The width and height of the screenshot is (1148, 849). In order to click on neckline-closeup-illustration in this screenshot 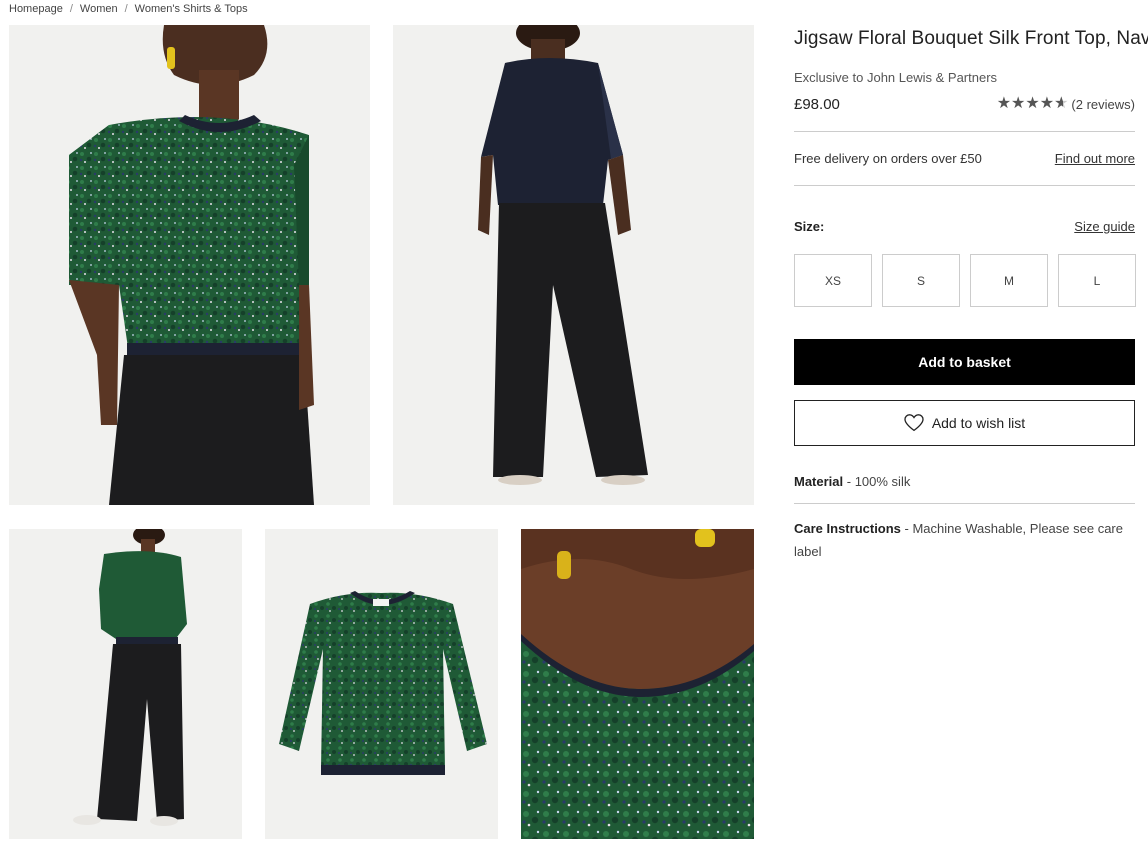, I will do `click(637, 684)`.